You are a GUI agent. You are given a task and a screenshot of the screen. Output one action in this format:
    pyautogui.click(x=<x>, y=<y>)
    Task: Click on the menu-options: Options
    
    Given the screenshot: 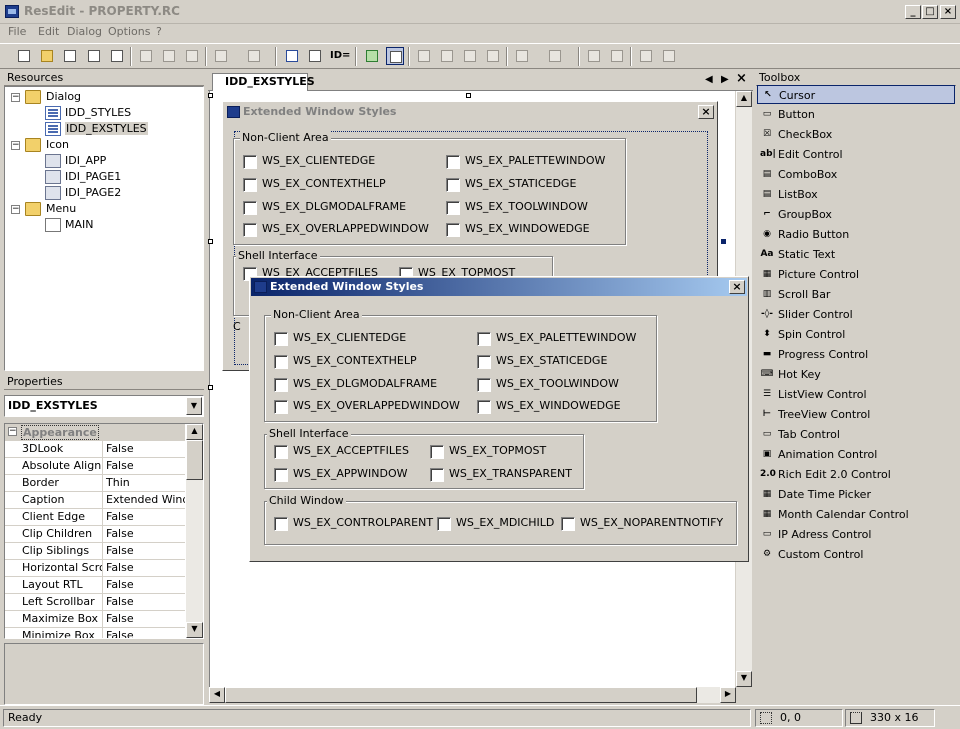 What is the action you would take?
    pyautogui.click(x=129, y=31)
    